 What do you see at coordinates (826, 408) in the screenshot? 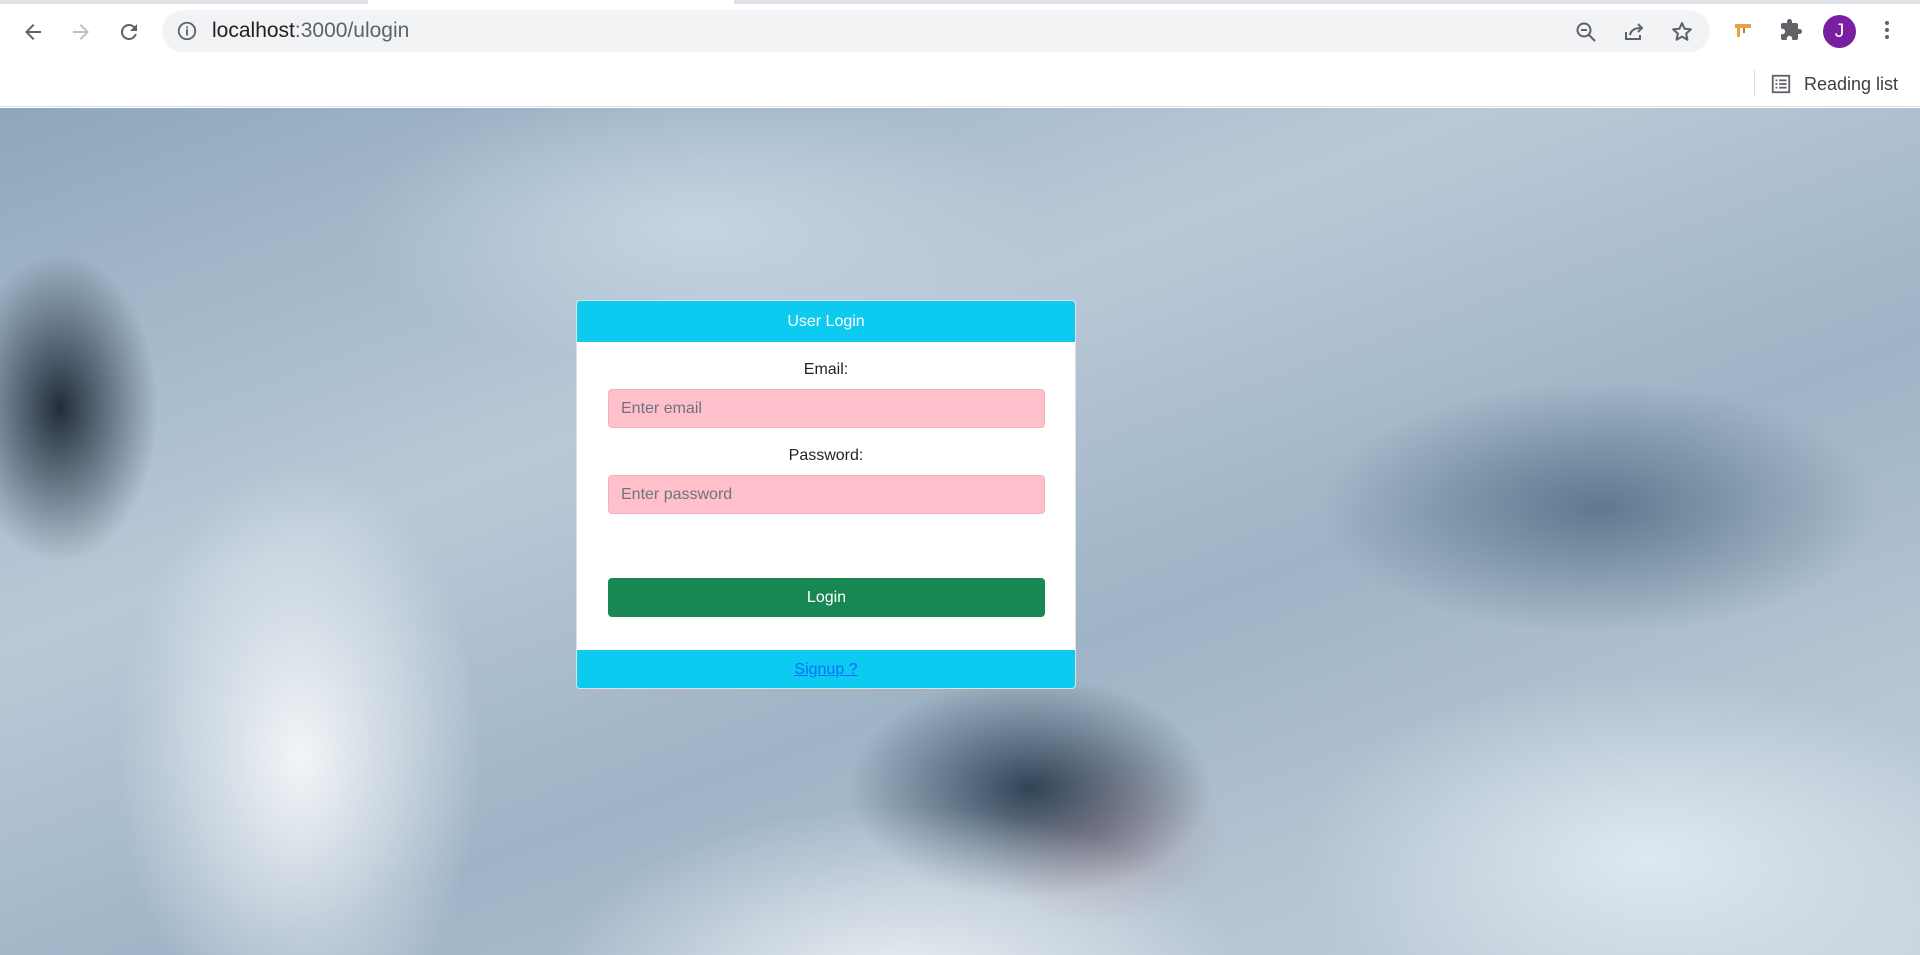
I see `email-input` at bounding box center [826, 408].